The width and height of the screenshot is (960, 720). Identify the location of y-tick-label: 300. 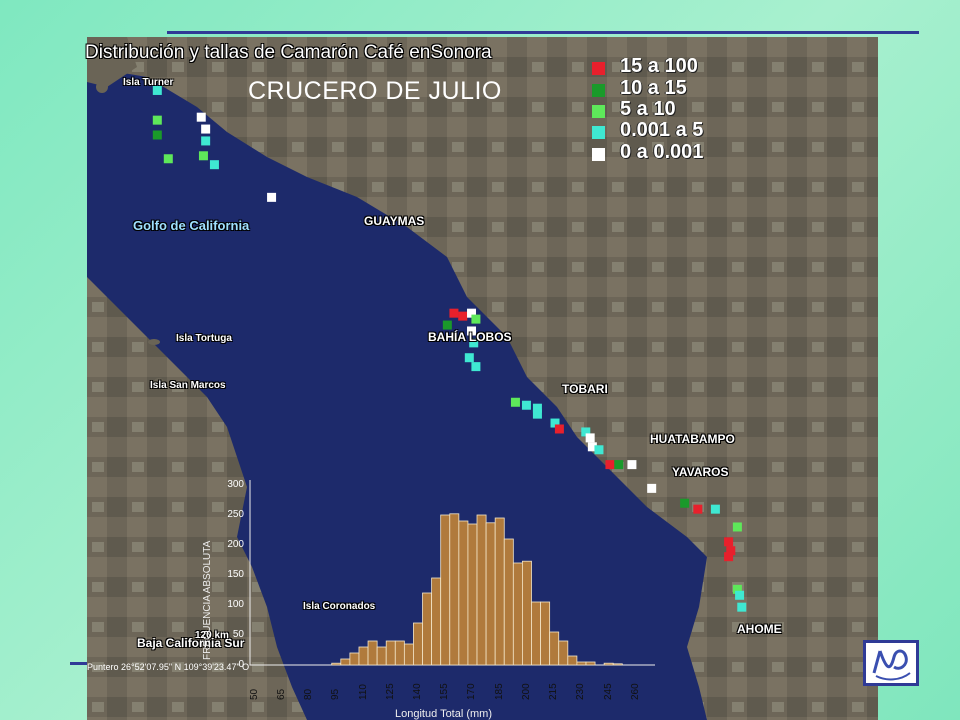
(235, 484).